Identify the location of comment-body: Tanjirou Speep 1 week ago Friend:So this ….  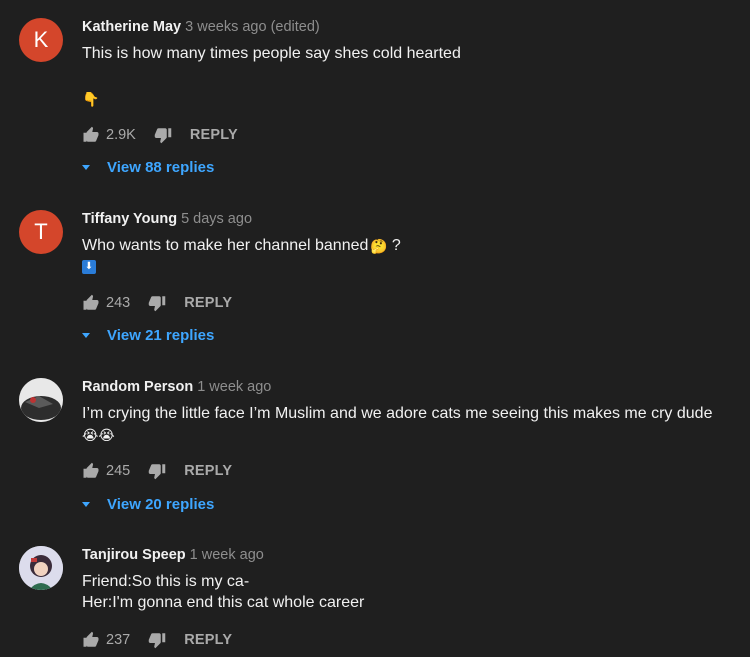
(406, 597).